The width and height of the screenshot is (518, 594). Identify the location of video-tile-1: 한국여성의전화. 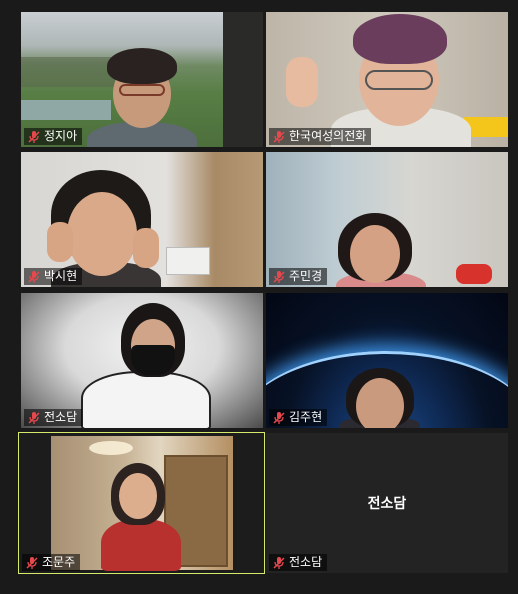
(387, 79).